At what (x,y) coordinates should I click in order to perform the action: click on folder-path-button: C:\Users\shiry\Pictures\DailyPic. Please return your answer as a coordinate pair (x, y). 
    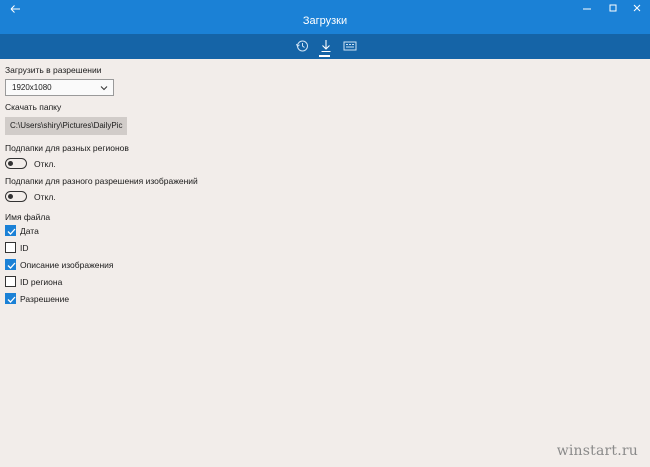
    Looking at the image, I should click on (66, 126).